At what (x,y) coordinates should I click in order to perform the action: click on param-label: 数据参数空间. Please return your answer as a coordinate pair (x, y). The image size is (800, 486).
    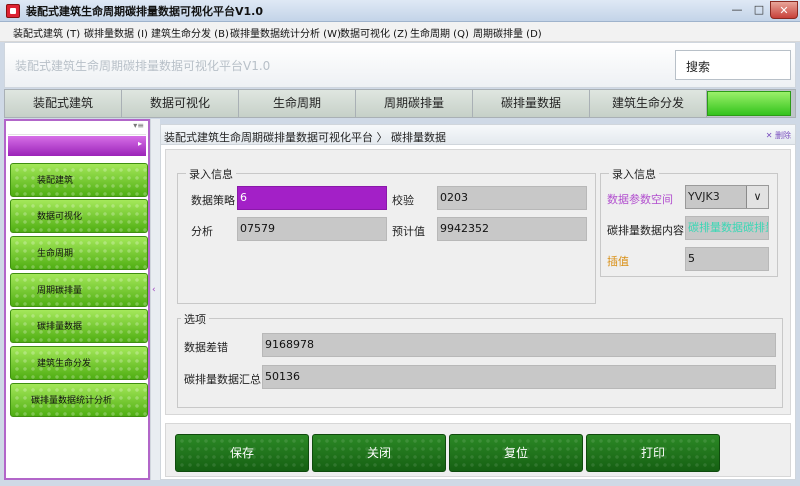
    Looking at the image, I should click on (640, 199).